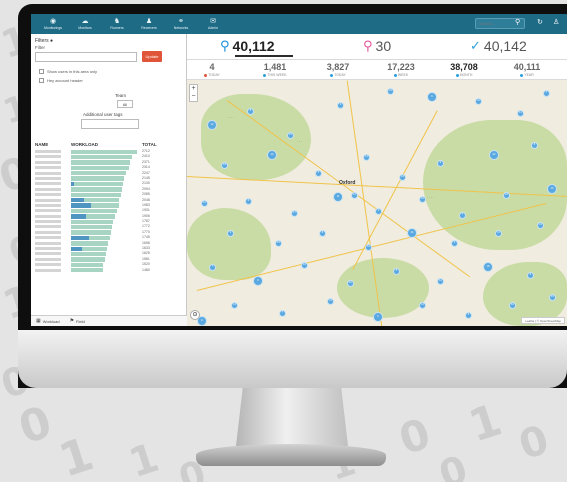 This screenshot has width=567, height=482. What do you see at coordinates (403, 75) in the screenshot?
I see `period-stat-label-text: WEEK` at bounding box center [403, 75].